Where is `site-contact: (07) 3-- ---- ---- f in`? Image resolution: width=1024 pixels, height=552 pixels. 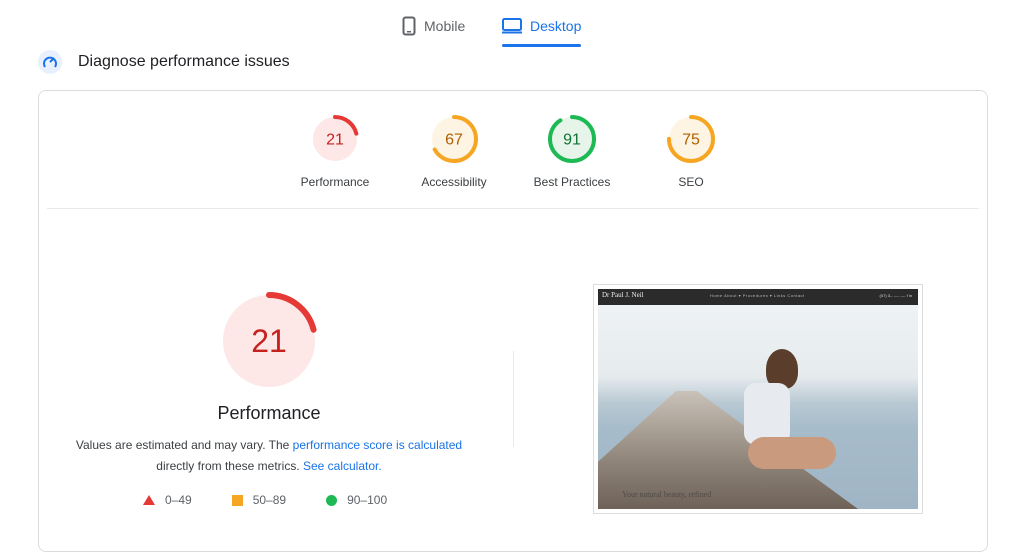
site-contact: (07) 3-- ---- ---- f in is located at coordinates (895, 295).